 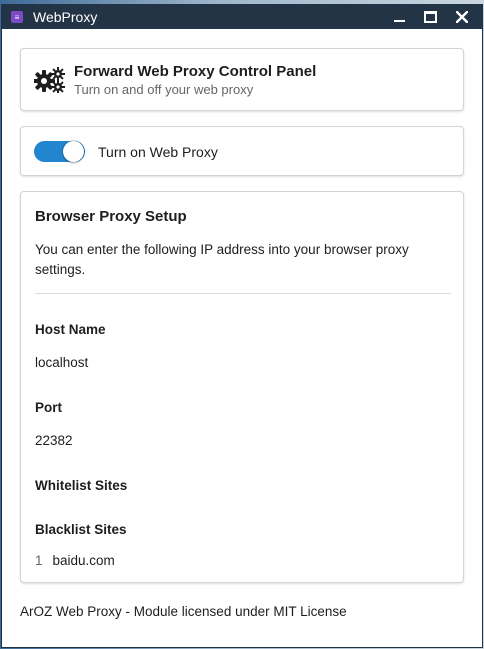 What do you see at coordinates (83, 560) in the screenshot?
I see `blacklist-item-site: baidu.com` at bounding box center [83, 560].